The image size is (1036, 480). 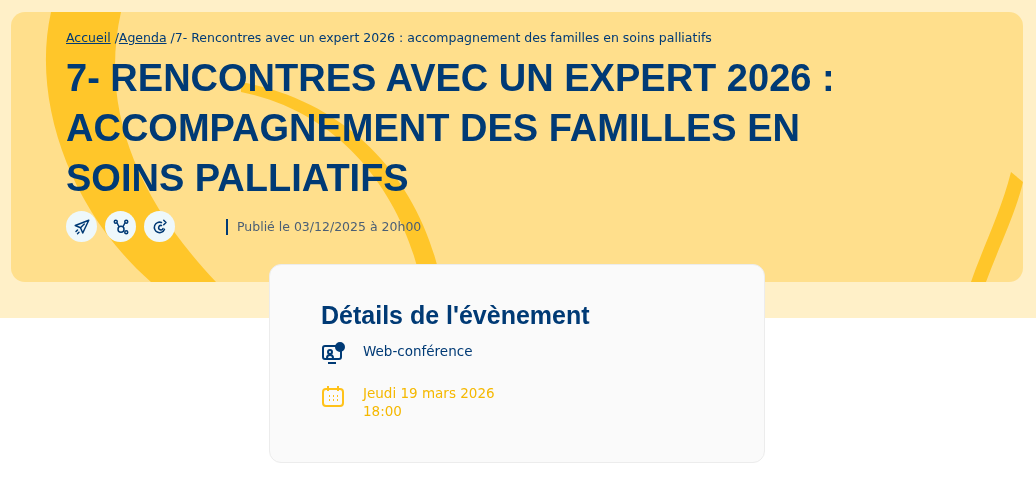 What do you see at coordinates (120, 226) in the screenshot?
I see `network-icon` at bounding box center [120, 226].